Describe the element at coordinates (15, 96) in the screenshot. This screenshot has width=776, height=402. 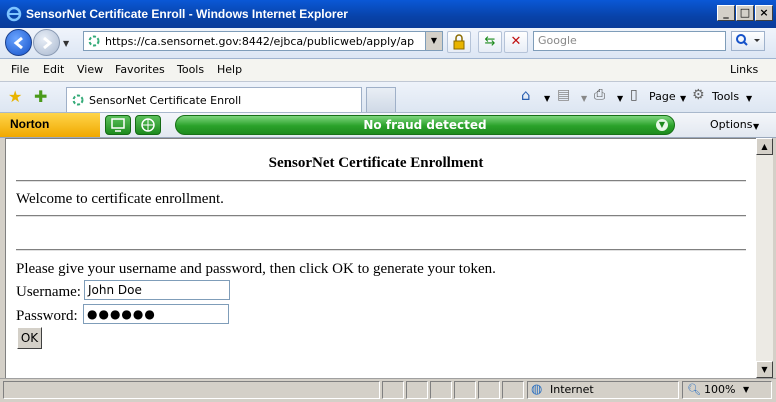
I see `favorites-star-icon: ★` at that location.